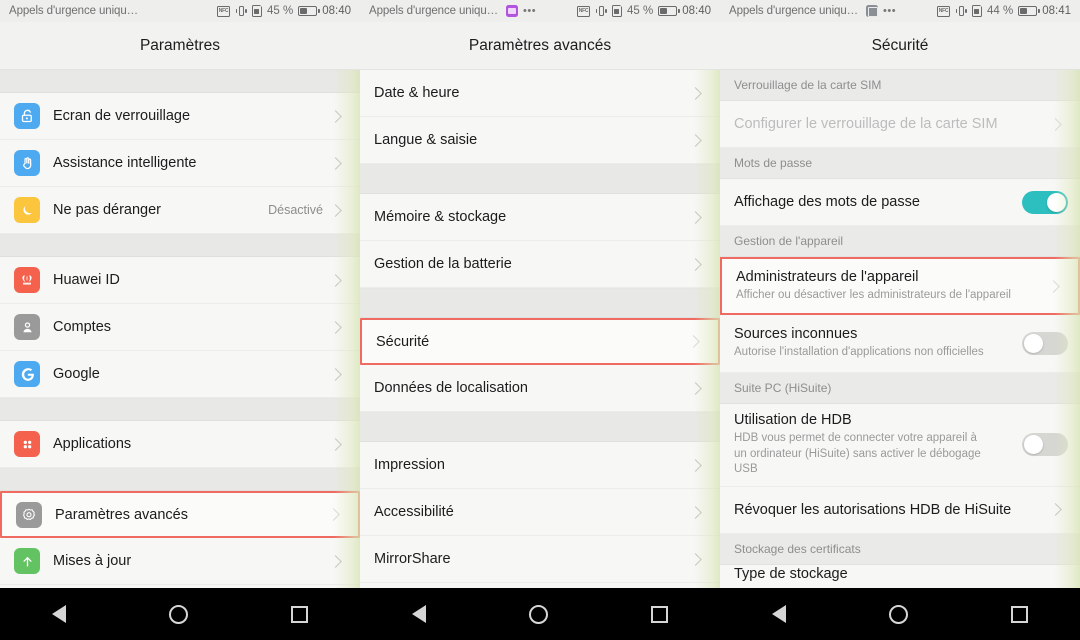 The width and height of the screenshot is (1080, 640). What do you see at coordinates (27, 280) in the screenshot?
I see `huawei-id-icon` at bounding box center [27, 280].